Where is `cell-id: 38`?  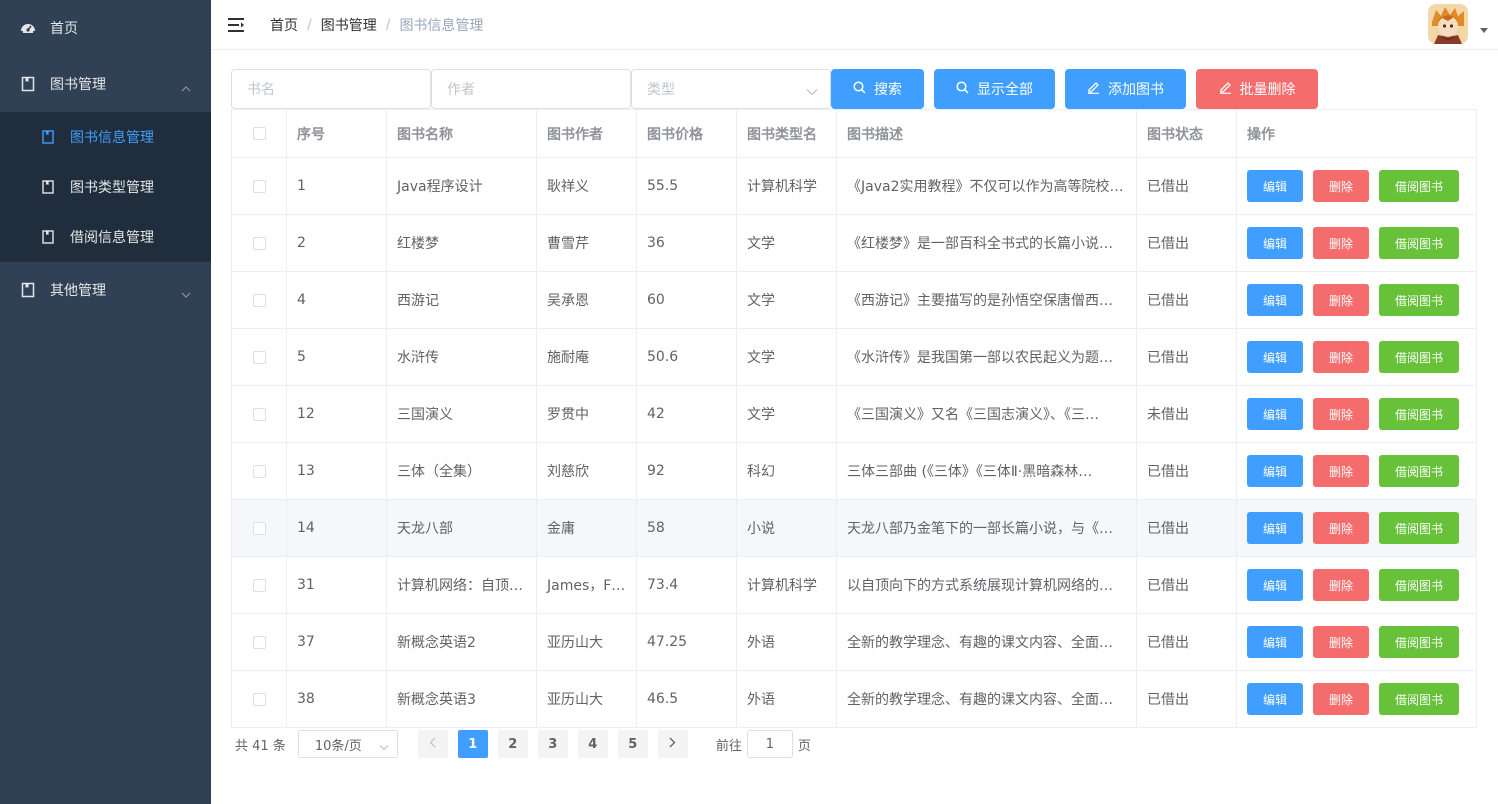 cell-id: 38 is located at coordinates (337, 699).